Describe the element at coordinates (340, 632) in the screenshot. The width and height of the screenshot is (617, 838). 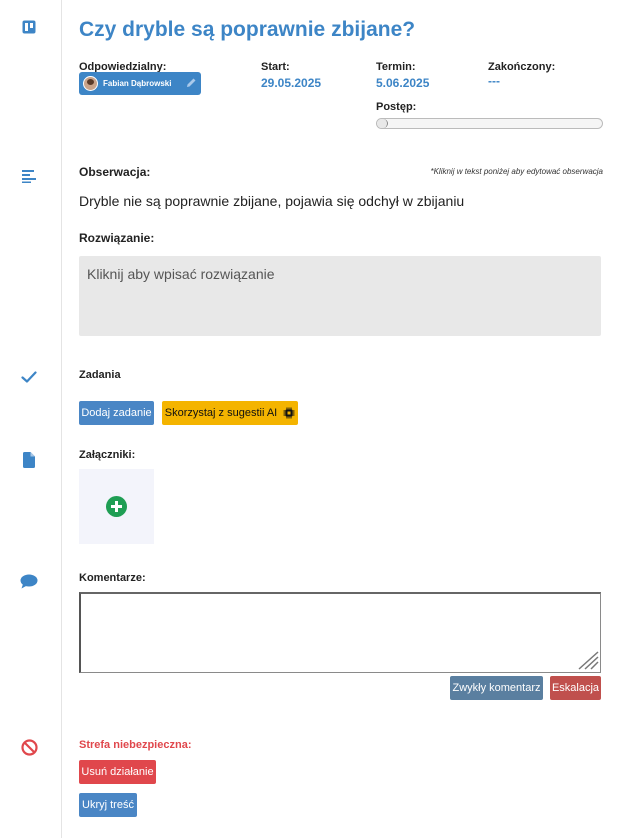
I see `comment-input` at that location.